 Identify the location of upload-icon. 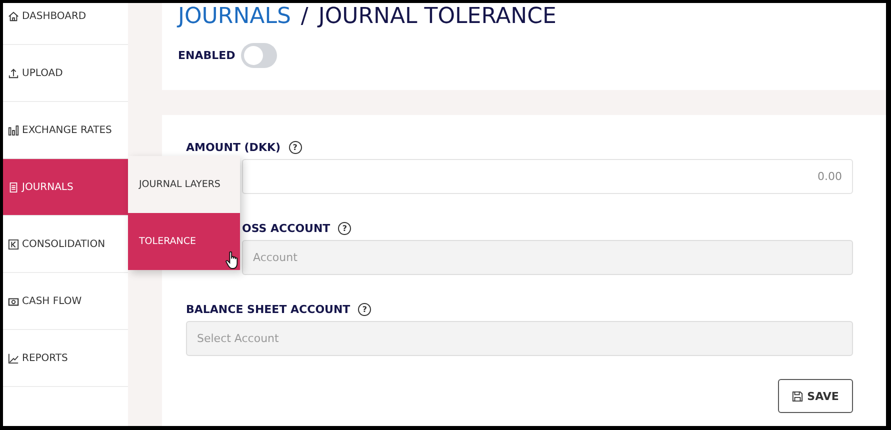
(13, 73).